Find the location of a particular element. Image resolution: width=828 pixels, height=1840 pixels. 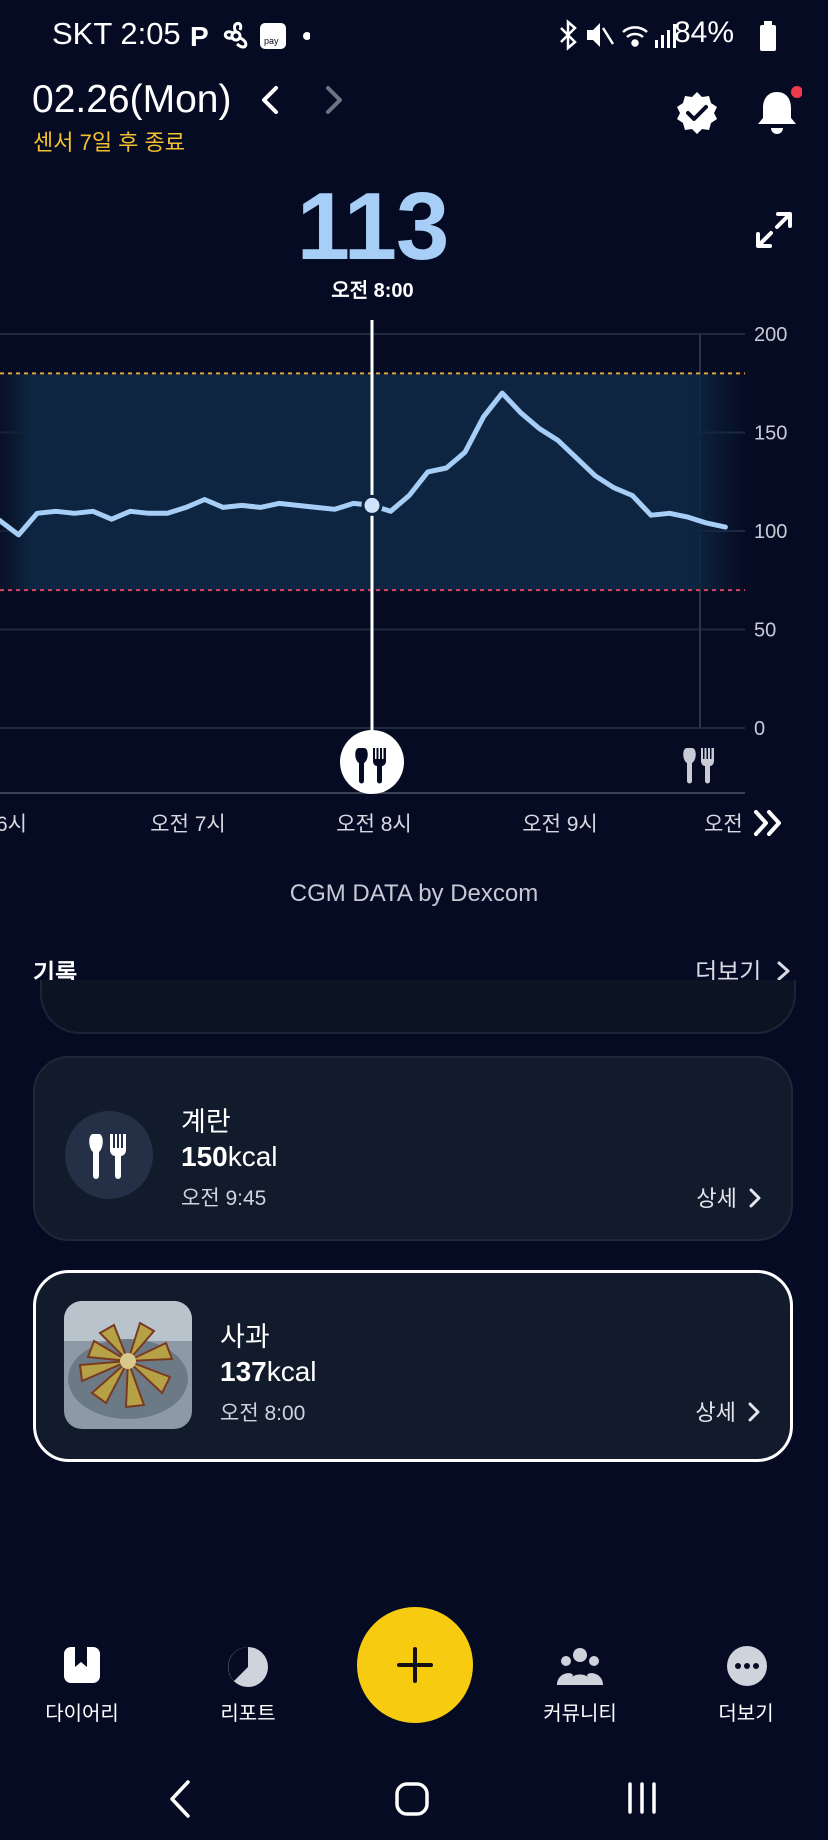

record-time: 오전 8:00 is located at coordinates (263, 1413).